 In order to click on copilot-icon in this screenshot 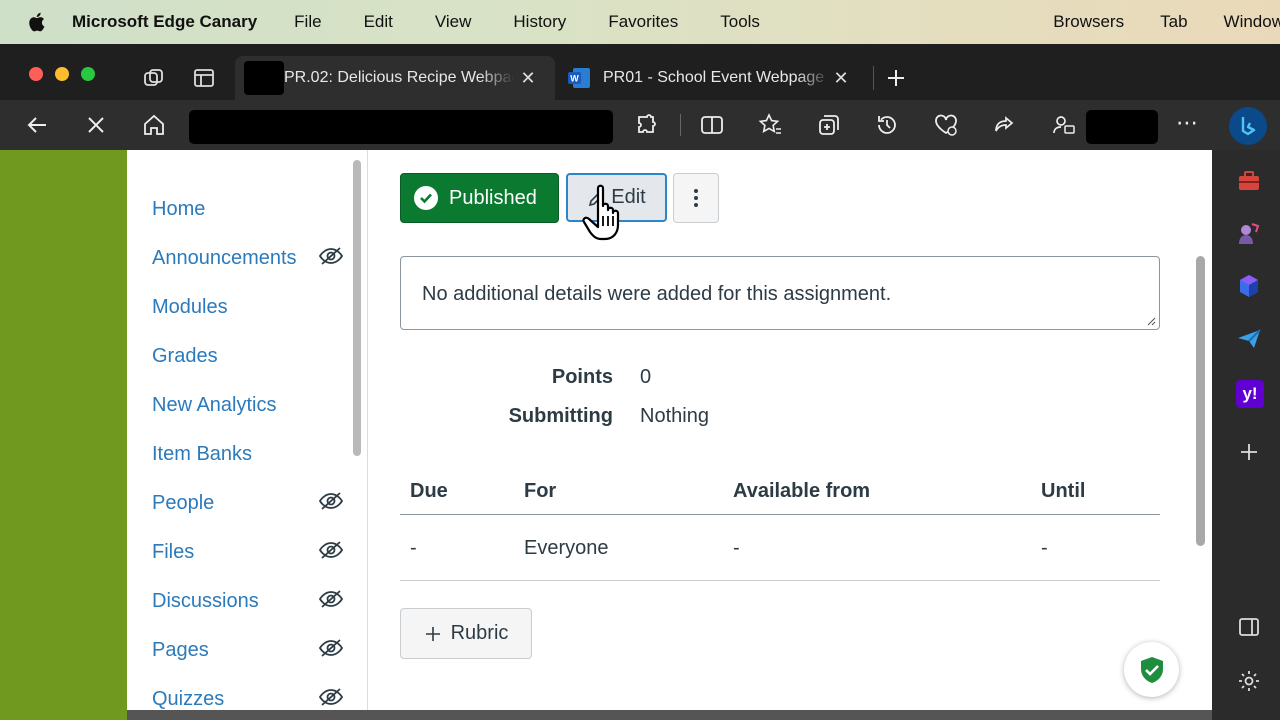, I will do `click(1249, 286)`.